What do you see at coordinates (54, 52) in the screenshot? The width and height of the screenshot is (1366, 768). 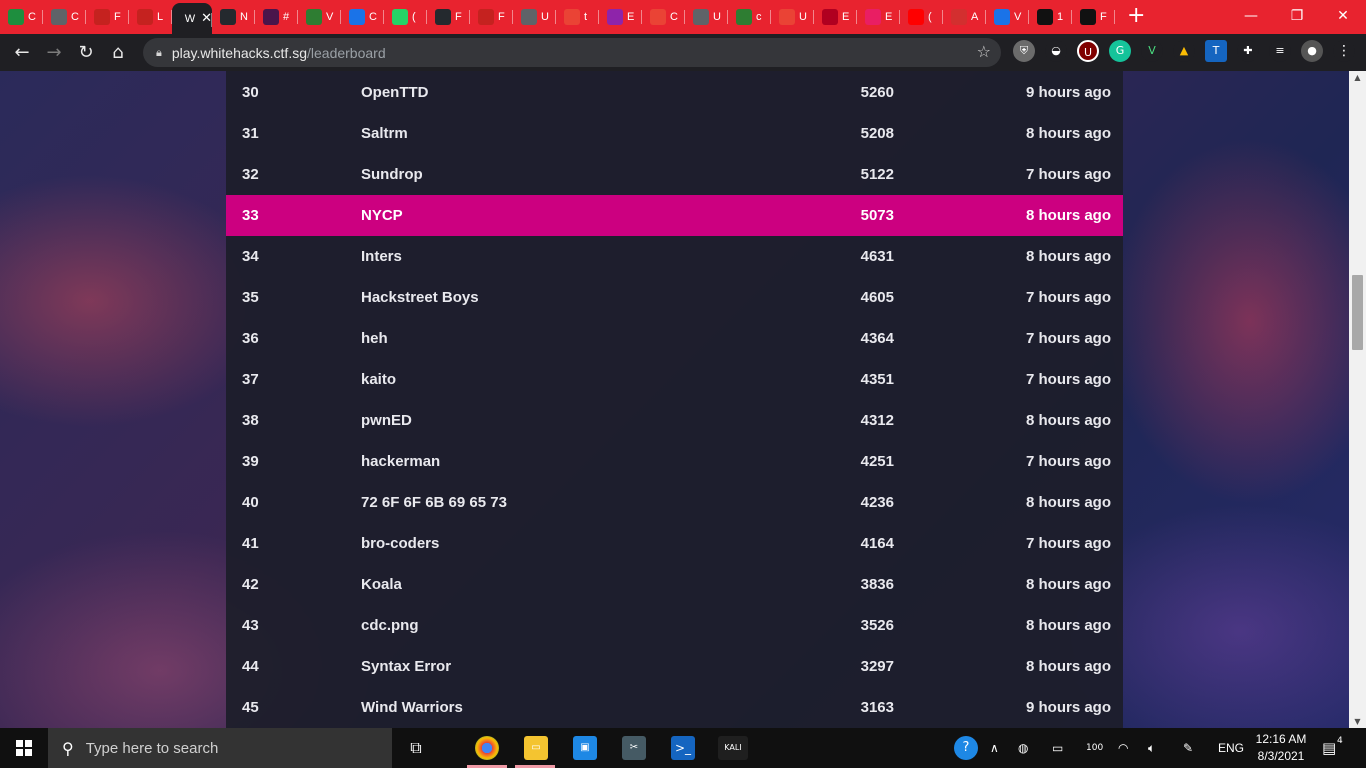 I see `forward-arrow-icon: →` at bounding box center [54, 52].